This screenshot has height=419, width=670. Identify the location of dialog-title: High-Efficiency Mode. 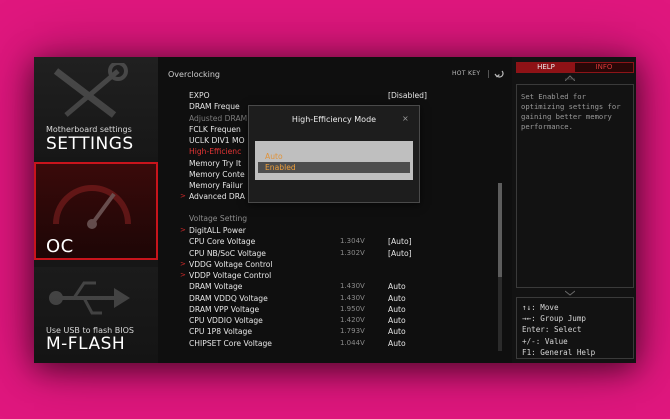
(334, 119).